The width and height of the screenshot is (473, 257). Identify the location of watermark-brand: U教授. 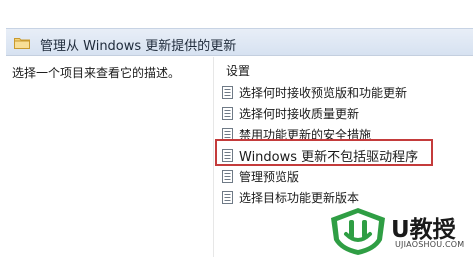
(423, 230).